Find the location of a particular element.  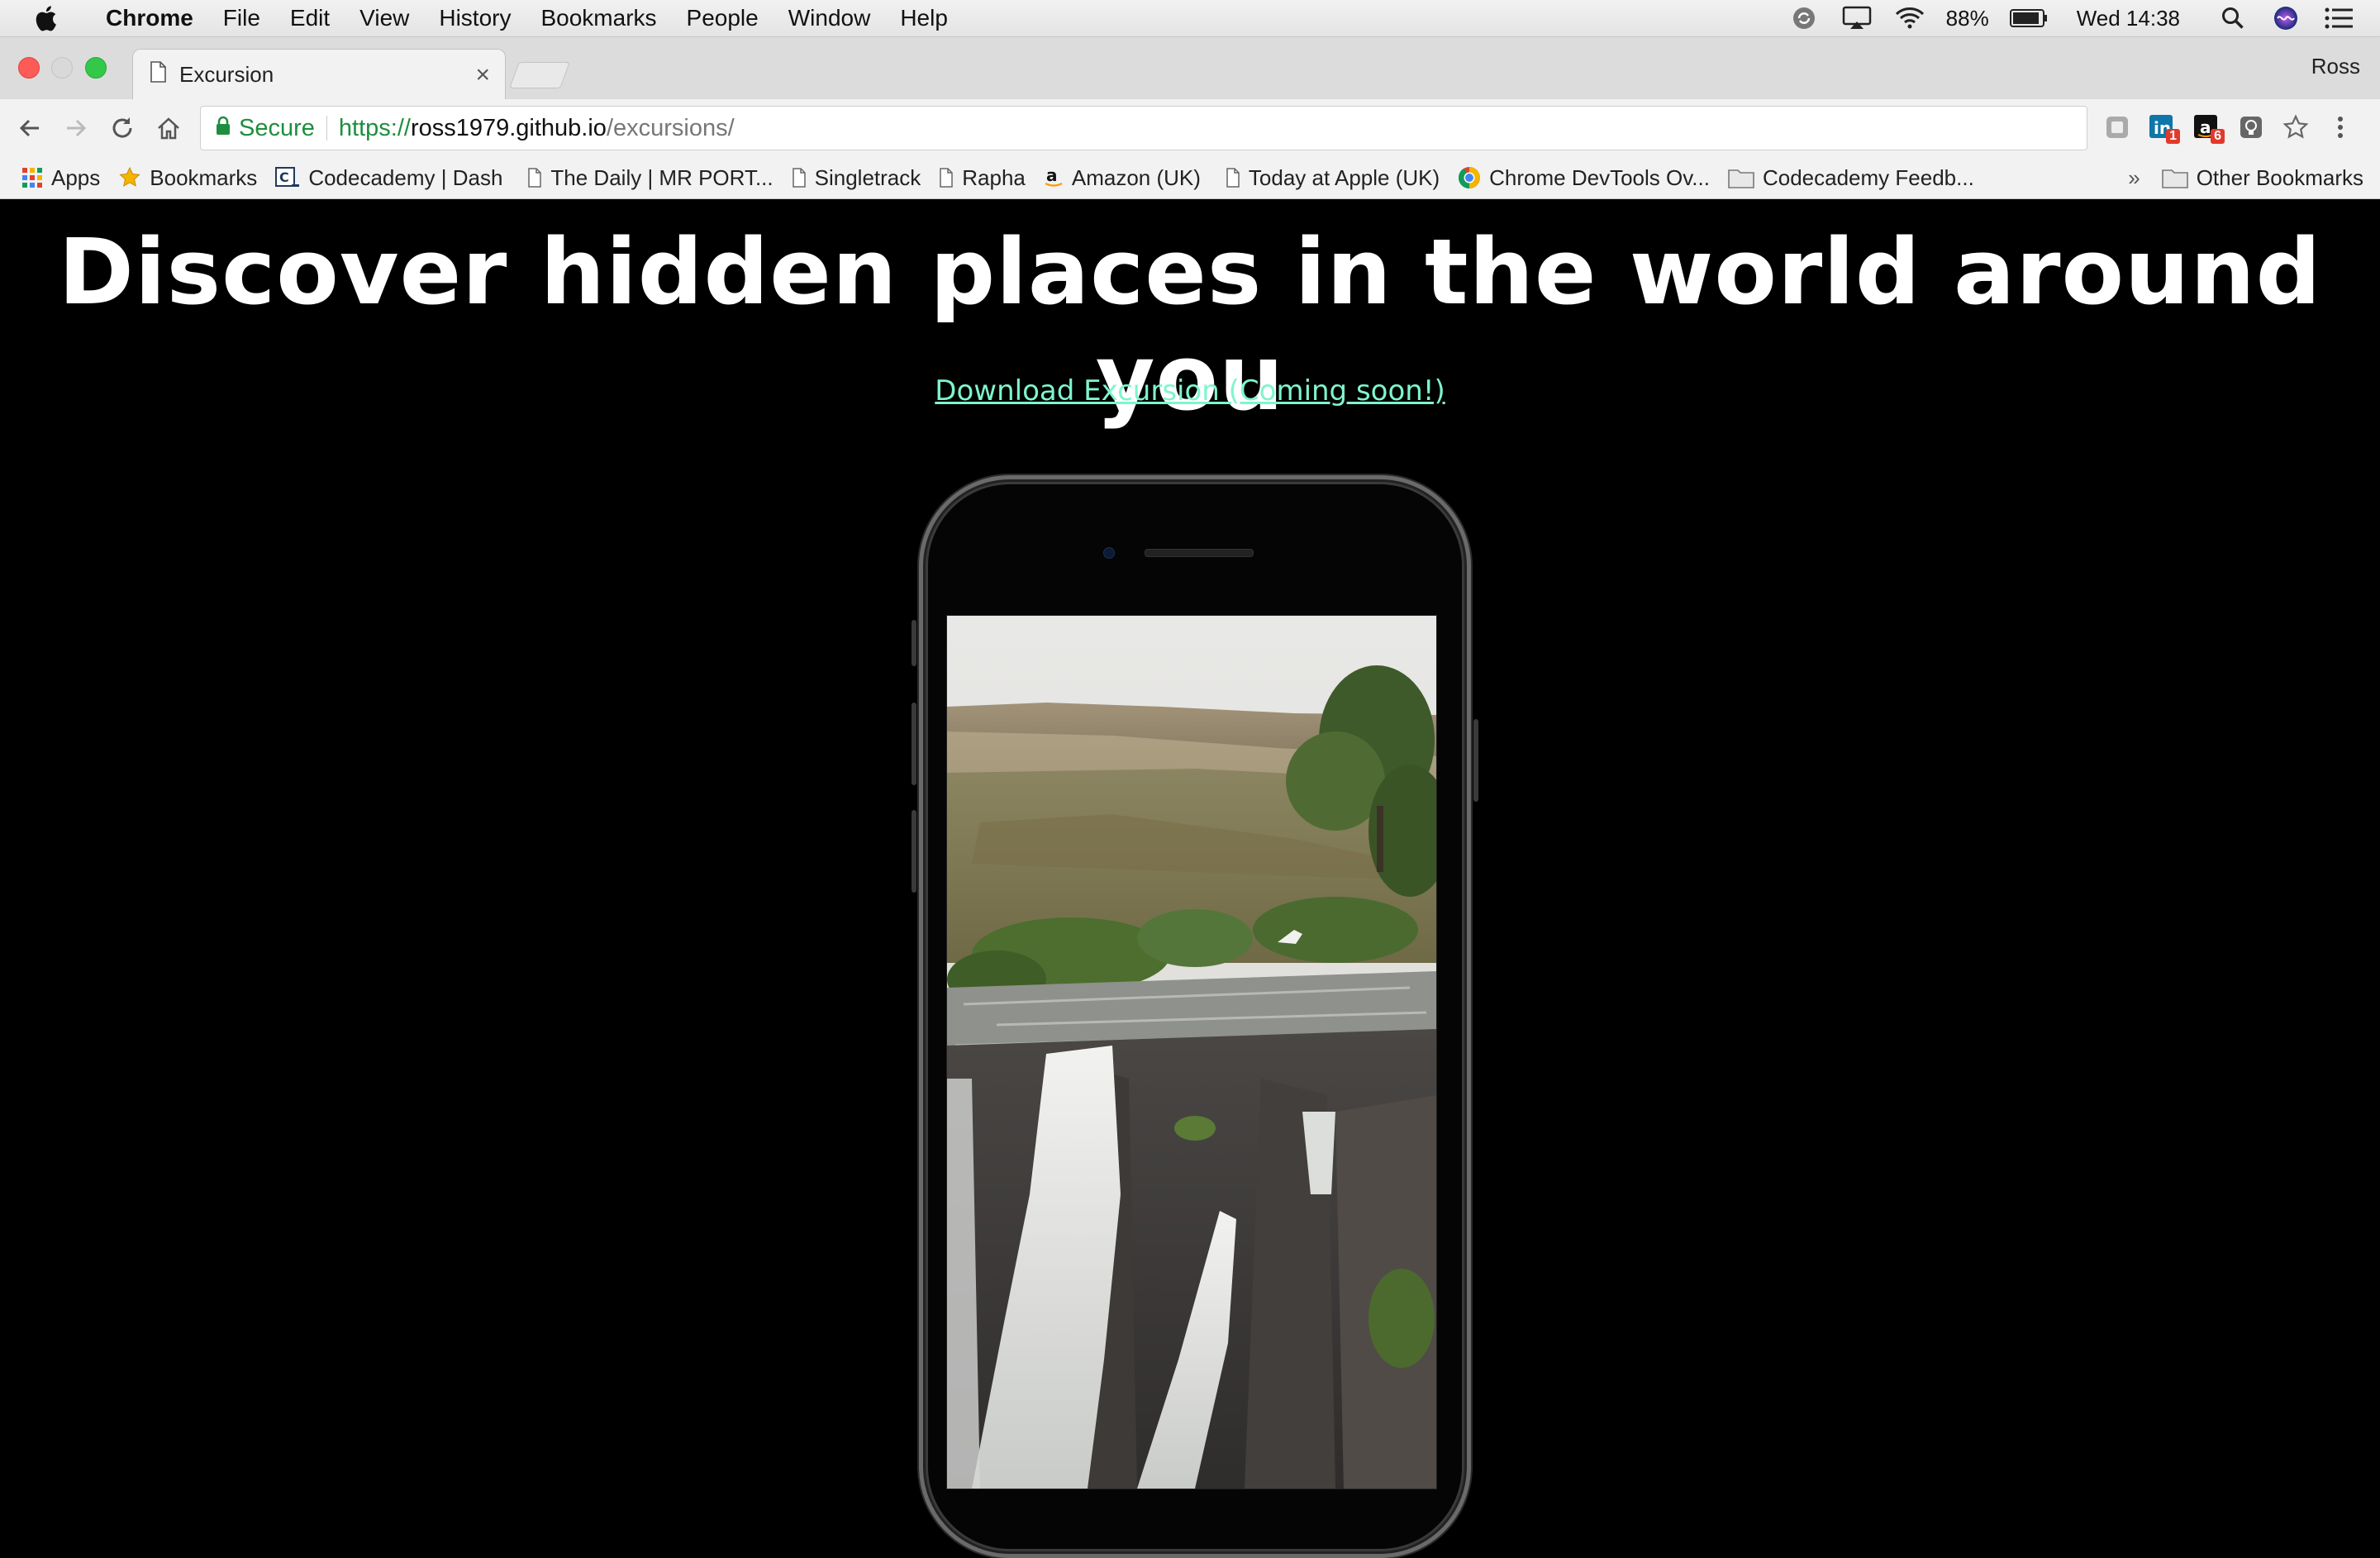

window-minimize-button is located at coordinates (62, 68).